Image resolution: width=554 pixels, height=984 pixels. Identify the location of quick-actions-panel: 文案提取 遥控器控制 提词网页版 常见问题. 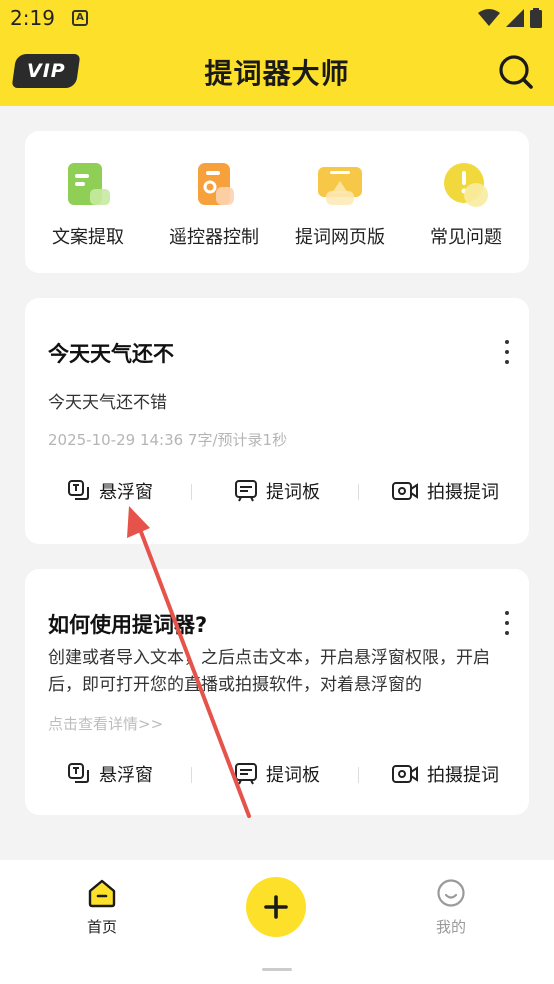
(277, 202).